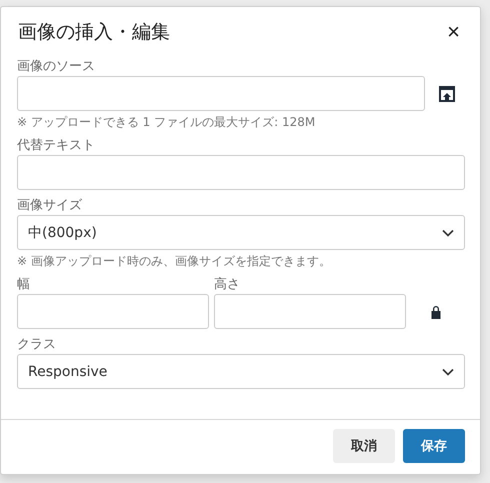 This screenshot has width=490, height=483. Describe the element at coordinates (37, 345) in the screenshot. I see `field-label: クラス` at that location.